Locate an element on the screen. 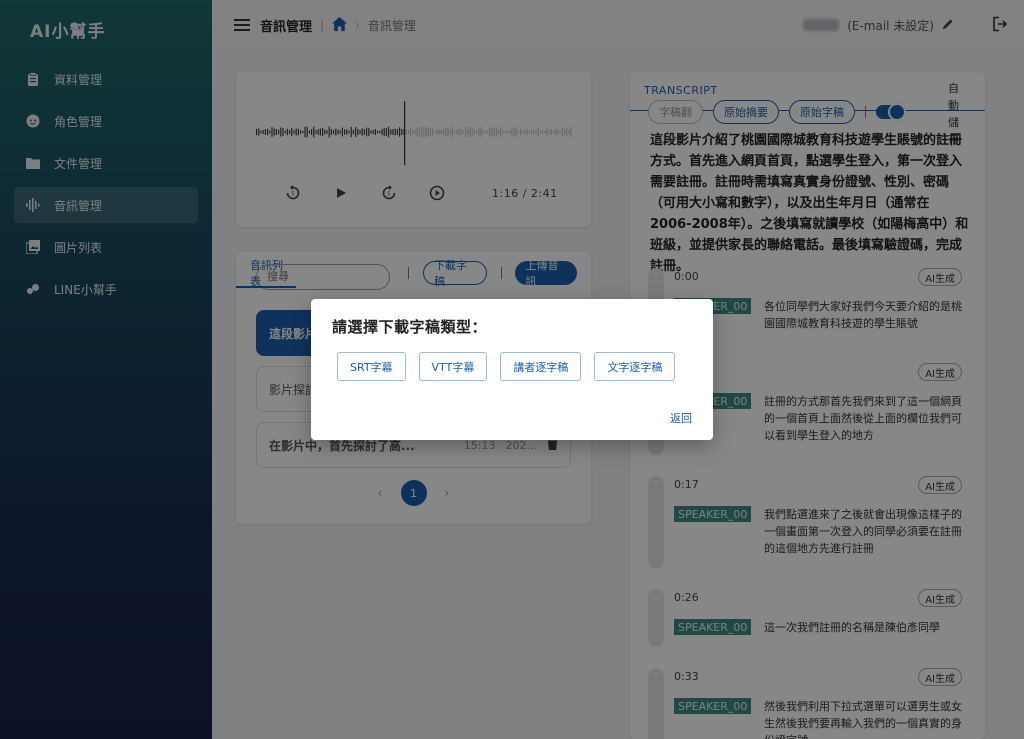 This screenshot has width=1024, height=739. text-transcript-button: 文字逐字稿 is located at coordinates (635, 366).